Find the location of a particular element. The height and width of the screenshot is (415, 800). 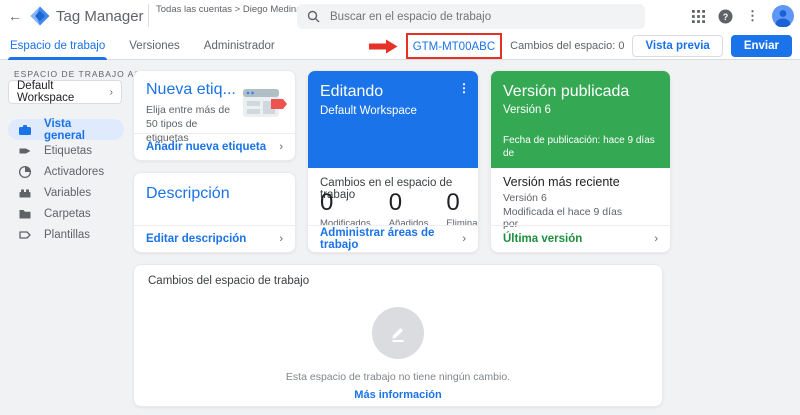

sidebar-item-variables: Variables is located at coordinates (66, 192).